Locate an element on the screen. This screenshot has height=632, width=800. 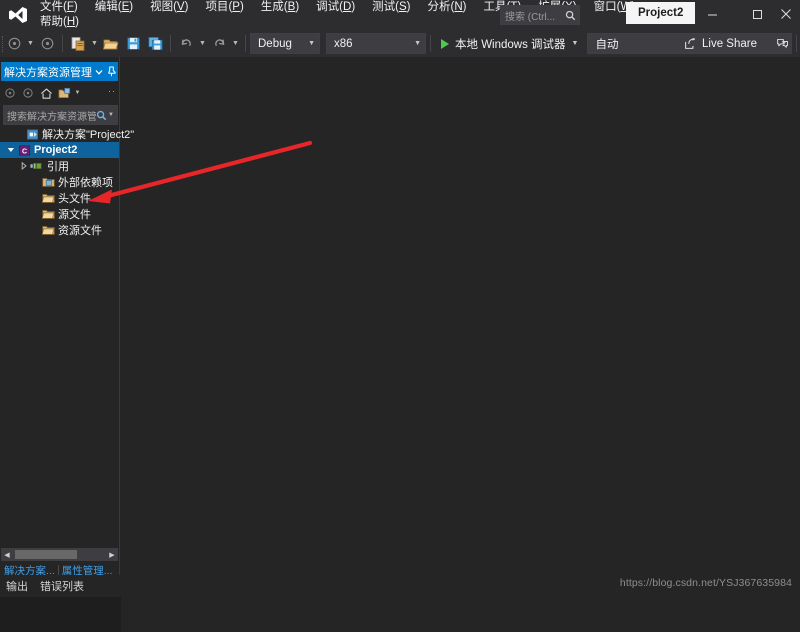
menu-project: 项目(P) is located at coordinates (224, 7).